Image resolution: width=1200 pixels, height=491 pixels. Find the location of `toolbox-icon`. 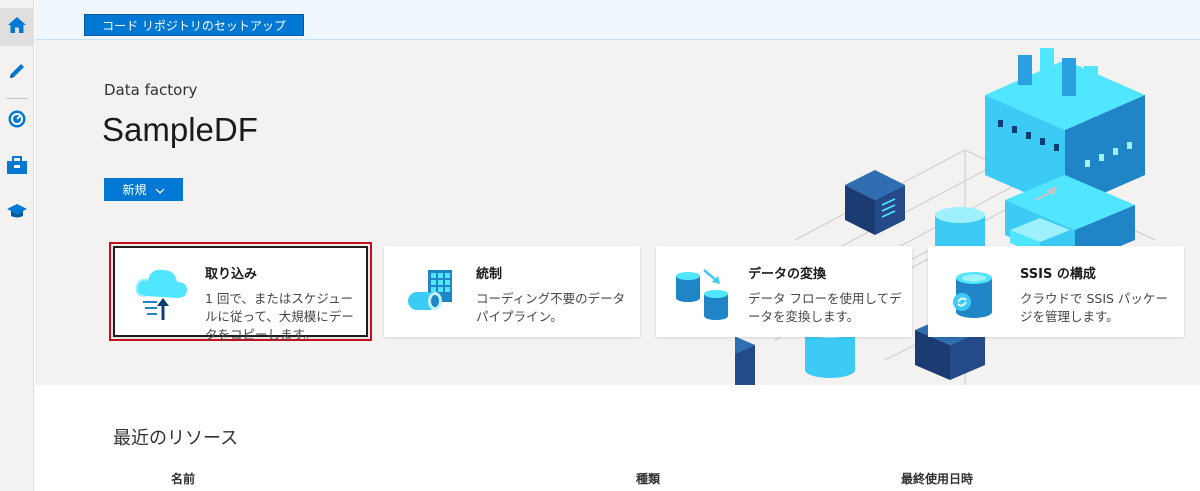

toolbox-icon is located at coordinates (17, 167).